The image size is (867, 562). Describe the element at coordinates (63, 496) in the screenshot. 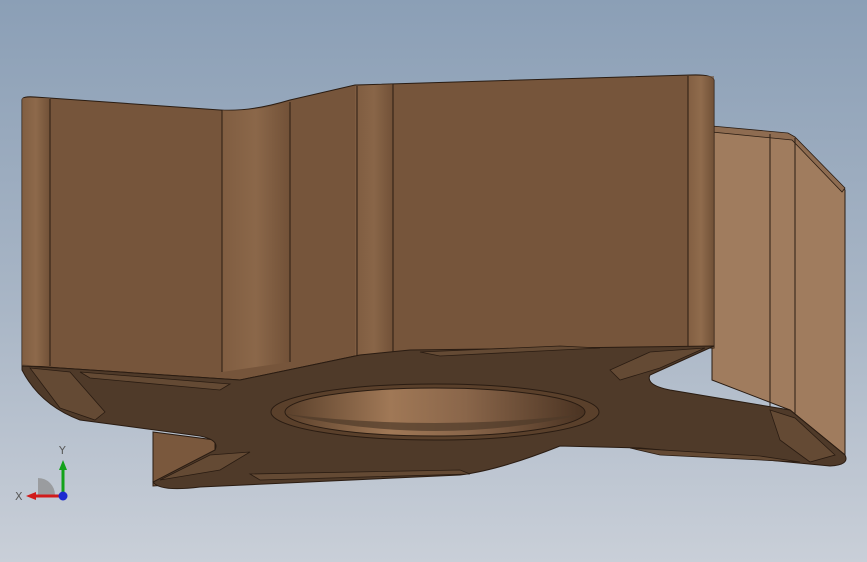

I see `z-axis-dot` at that location.